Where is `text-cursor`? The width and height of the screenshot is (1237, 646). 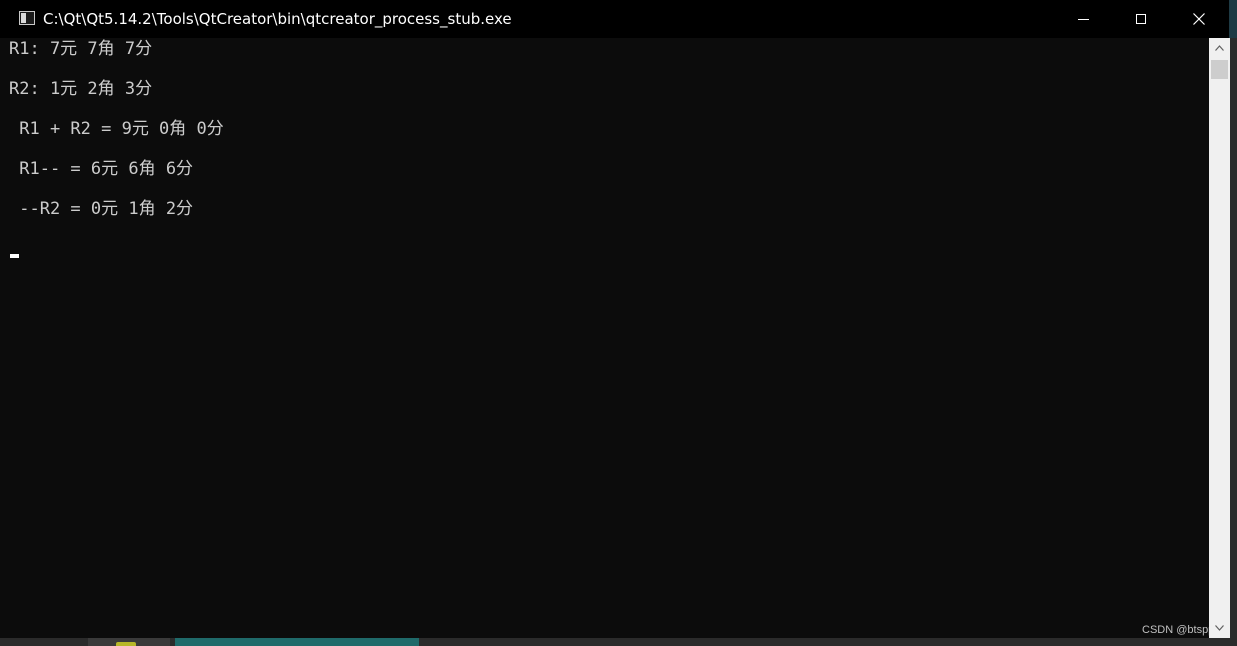 text-cursor is located at coordinates (14, 256).